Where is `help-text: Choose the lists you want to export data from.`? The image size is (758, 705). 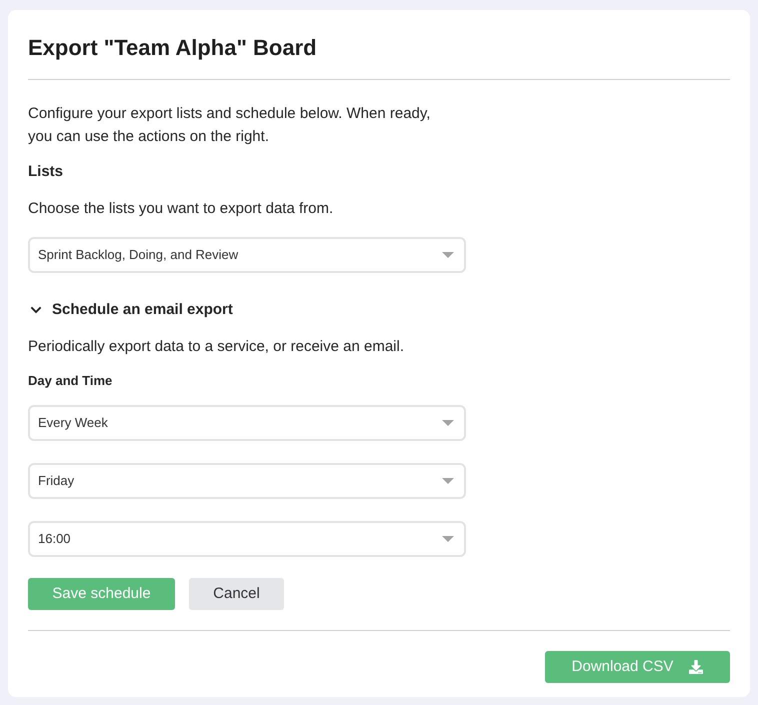
help-text: Choose the lists you want to export data from. is located at coordinates (181, 209).